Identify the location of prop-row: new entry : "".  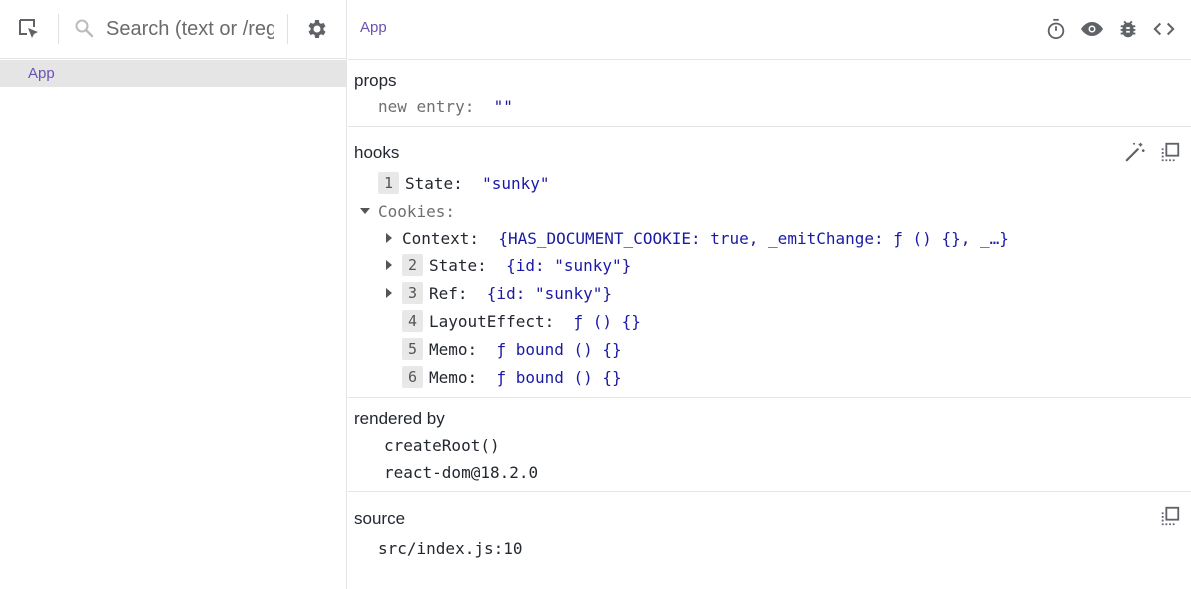
(445, 106).